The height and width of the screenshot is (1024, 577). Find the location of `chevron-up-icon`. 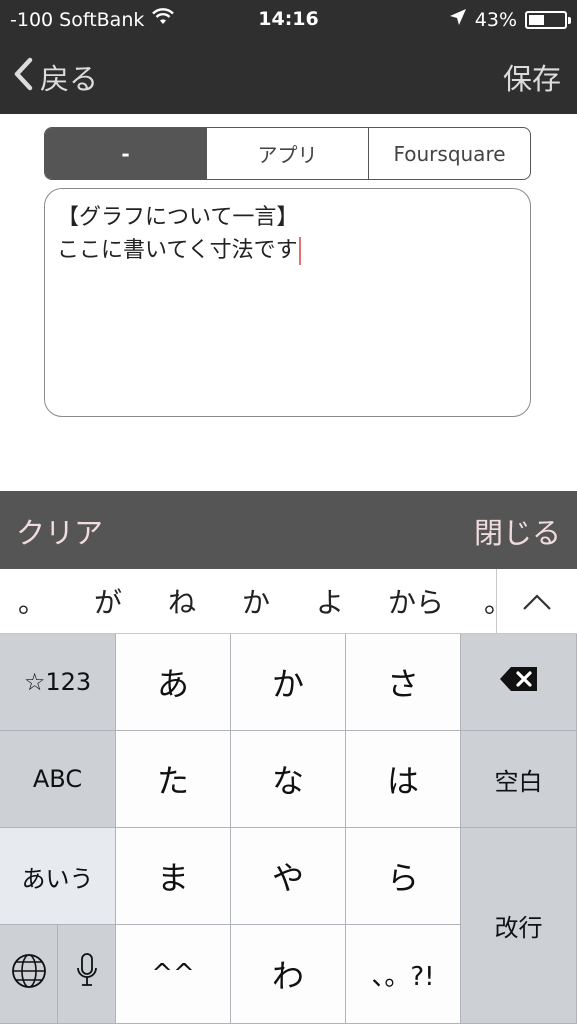

chevron-up-icon is located at coordinates (537, 601).